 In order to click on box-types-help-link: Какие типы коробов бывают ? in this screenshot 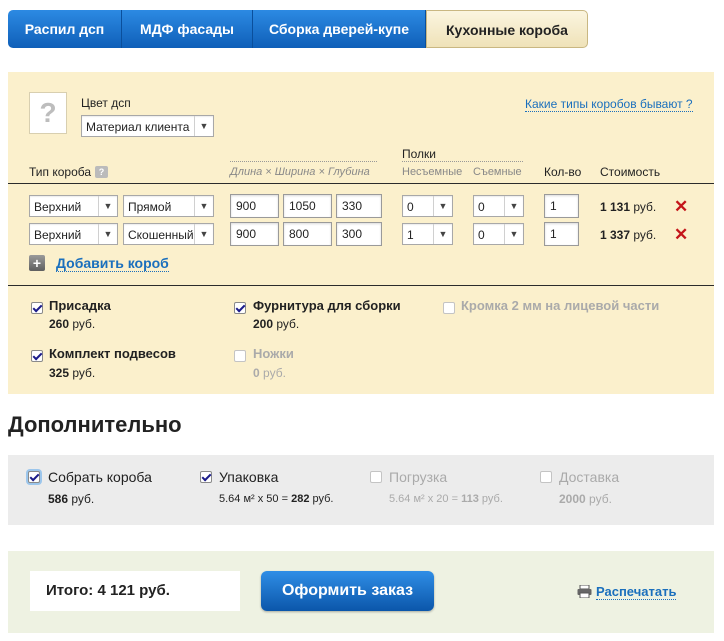, I will do `click(609, 104)`.